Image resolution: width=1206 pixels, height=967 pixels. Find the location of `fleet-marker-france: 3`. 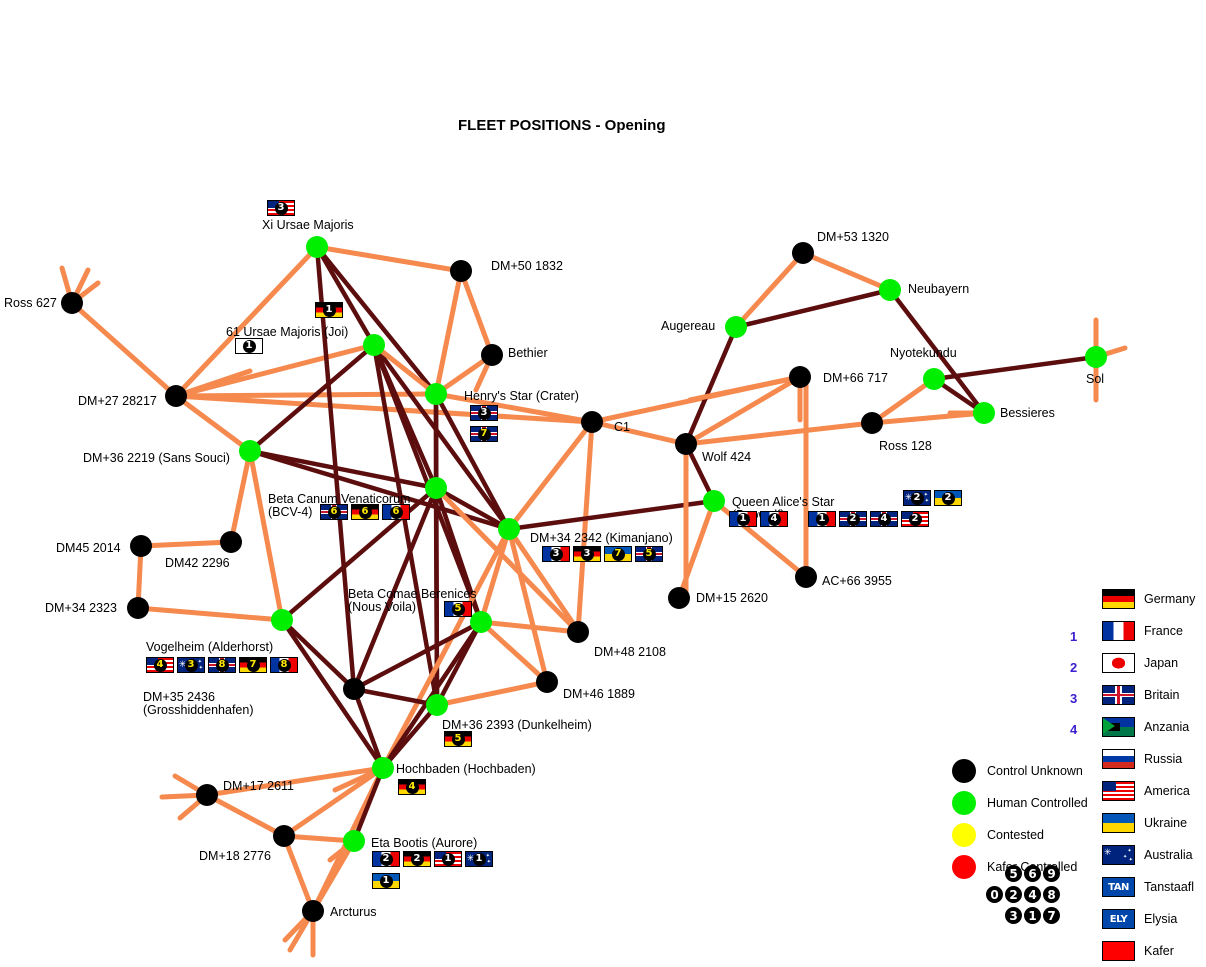

fleet-marker-france: 3 is located at coordinates (556, 554).